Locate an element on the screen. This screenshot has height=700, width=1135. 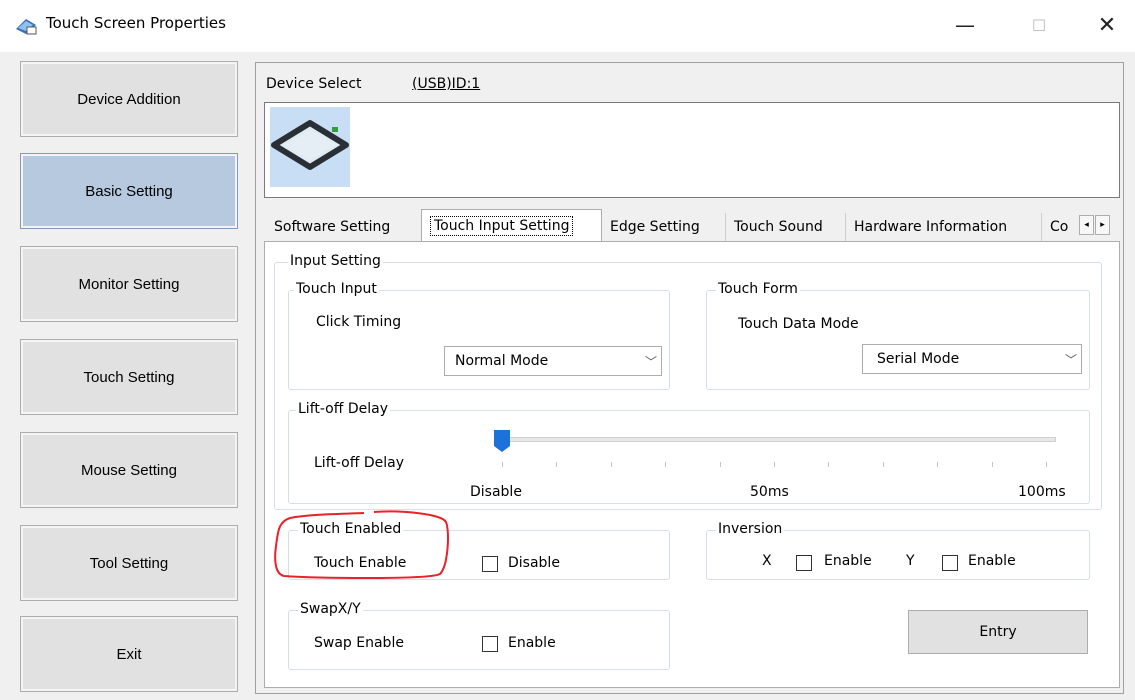
tab-touch-sound: Touch Sound is located at coordinates (786, 227).